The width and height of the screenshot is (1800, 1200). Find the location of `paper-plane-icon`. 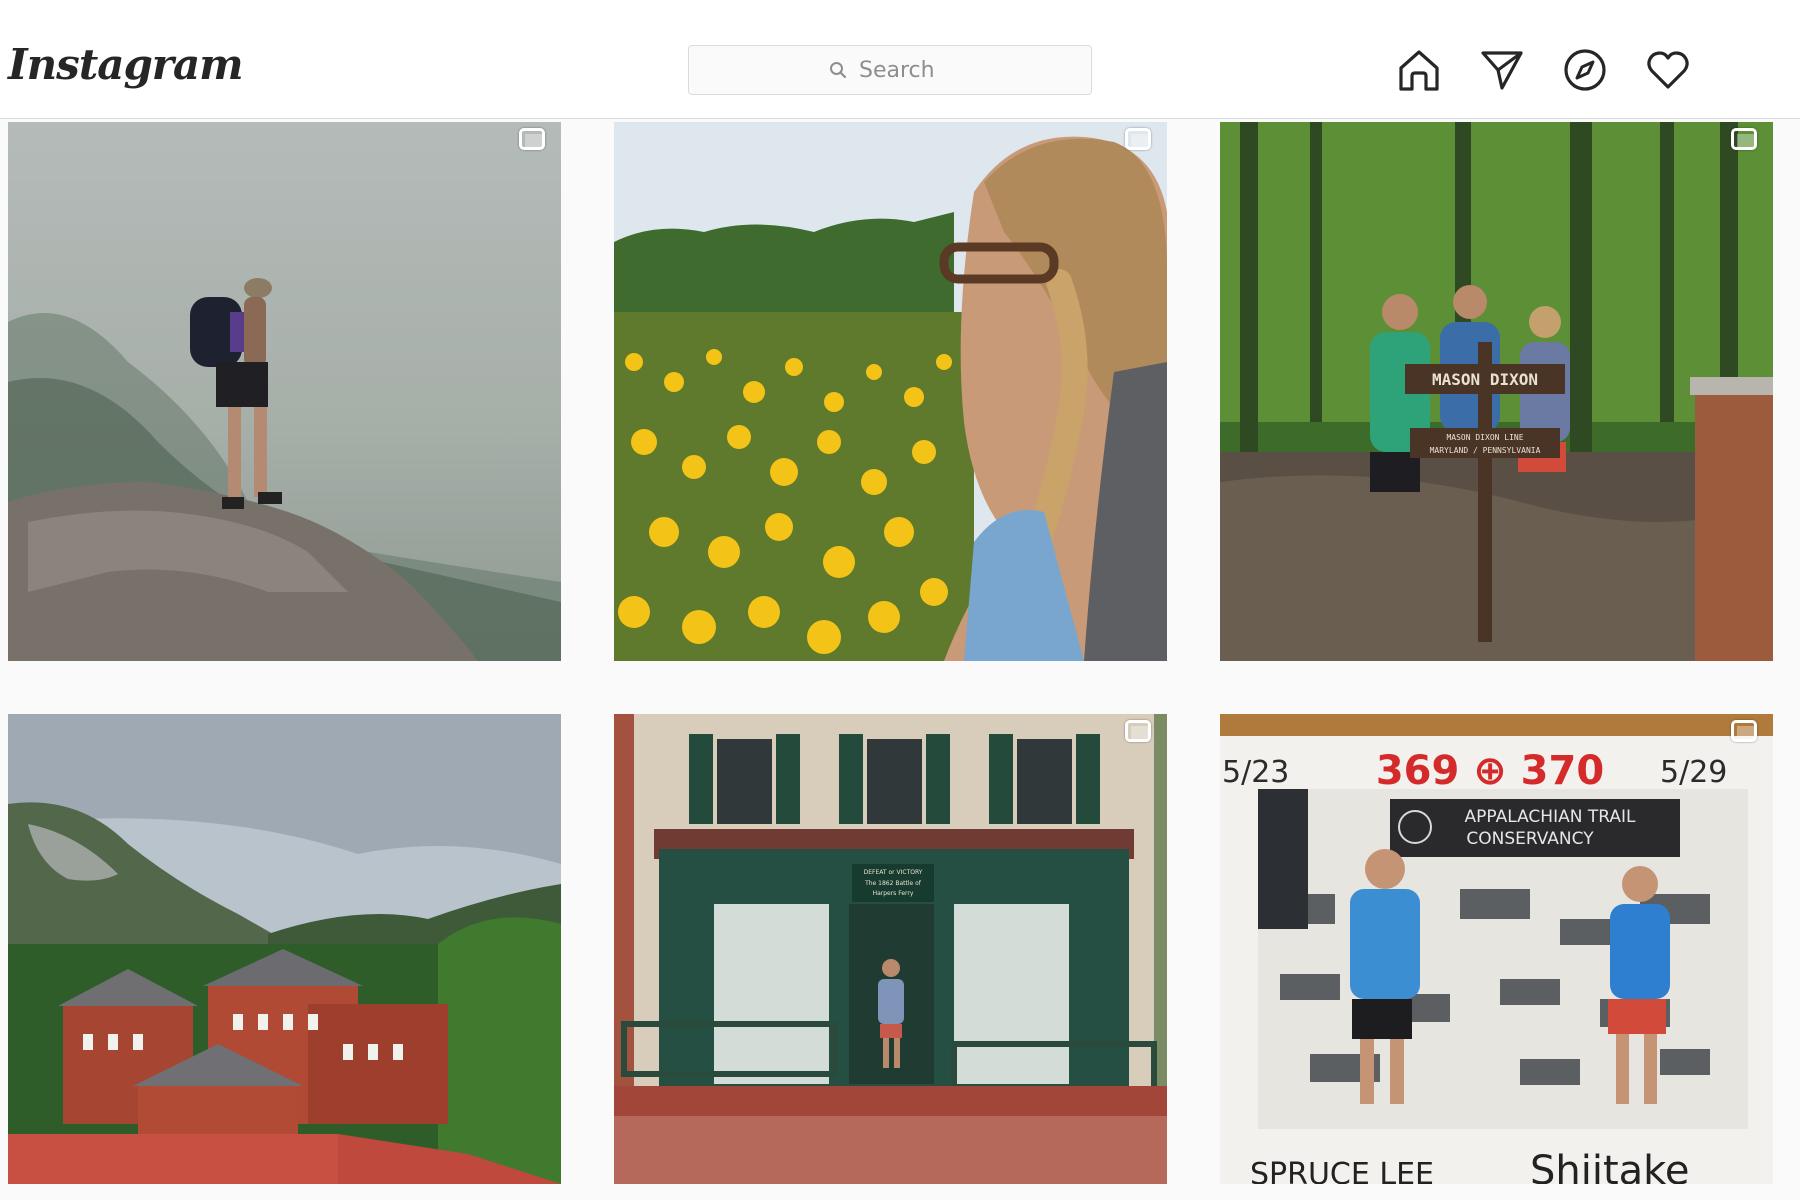

paper-plane-icon is located at coordinates (1502, 70).